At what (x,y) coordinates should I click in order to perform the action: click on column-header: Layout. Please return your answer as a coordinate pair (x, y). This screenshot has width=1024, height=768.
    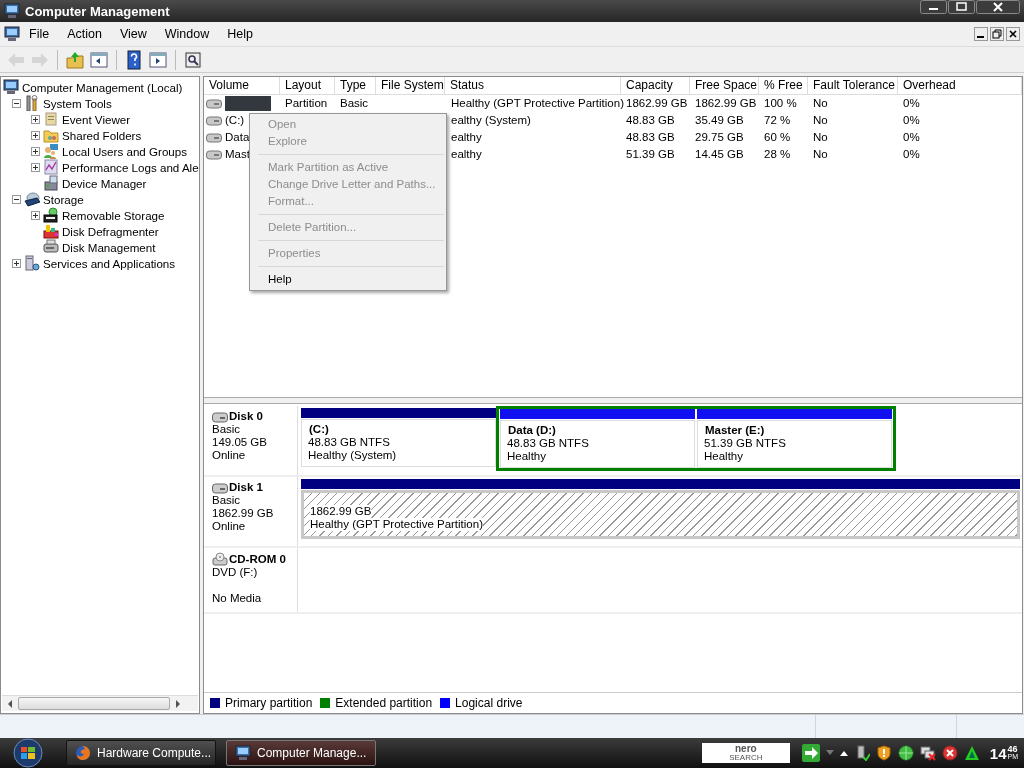
    Looking at the image, I should click on (307, 86).